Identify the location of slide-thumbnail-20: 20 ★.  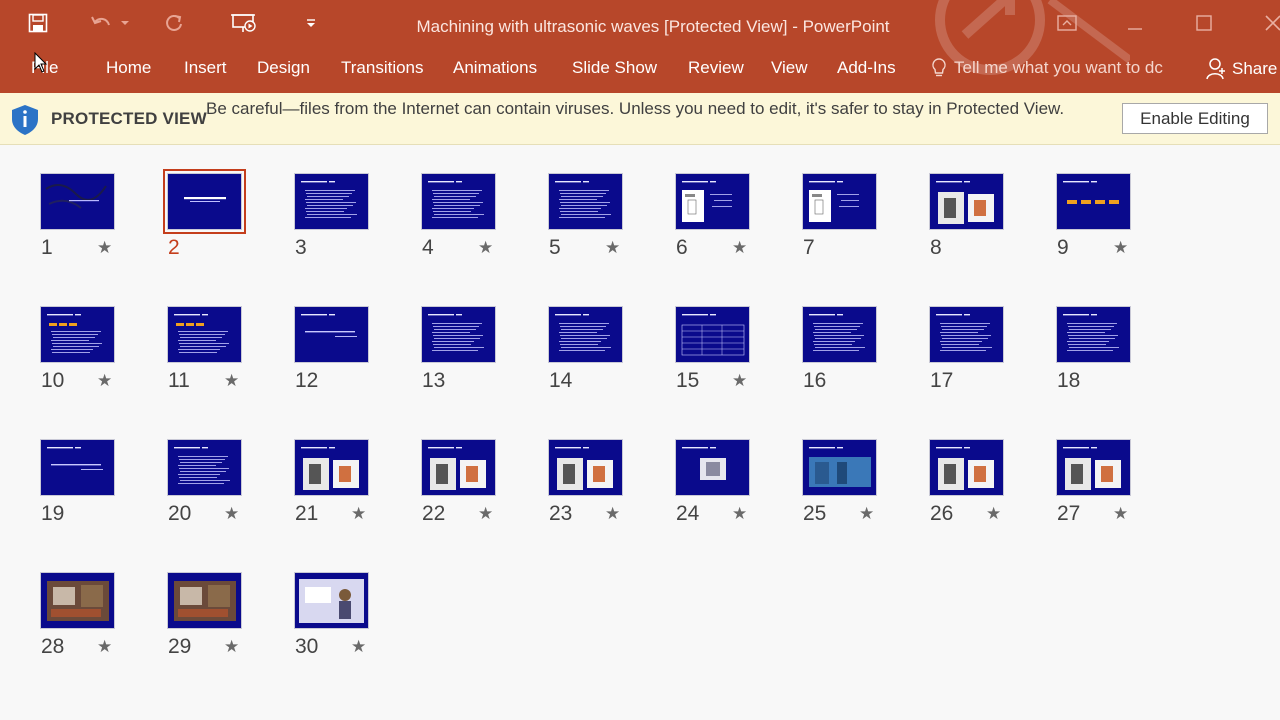
(230, 489).